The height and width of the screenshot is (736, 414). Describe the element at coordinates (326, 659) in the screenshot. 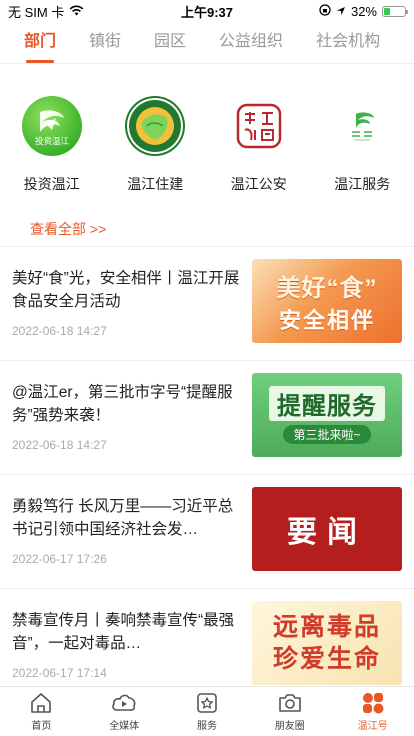

I see `thumbnail-text: 珍爱生命` at that location.